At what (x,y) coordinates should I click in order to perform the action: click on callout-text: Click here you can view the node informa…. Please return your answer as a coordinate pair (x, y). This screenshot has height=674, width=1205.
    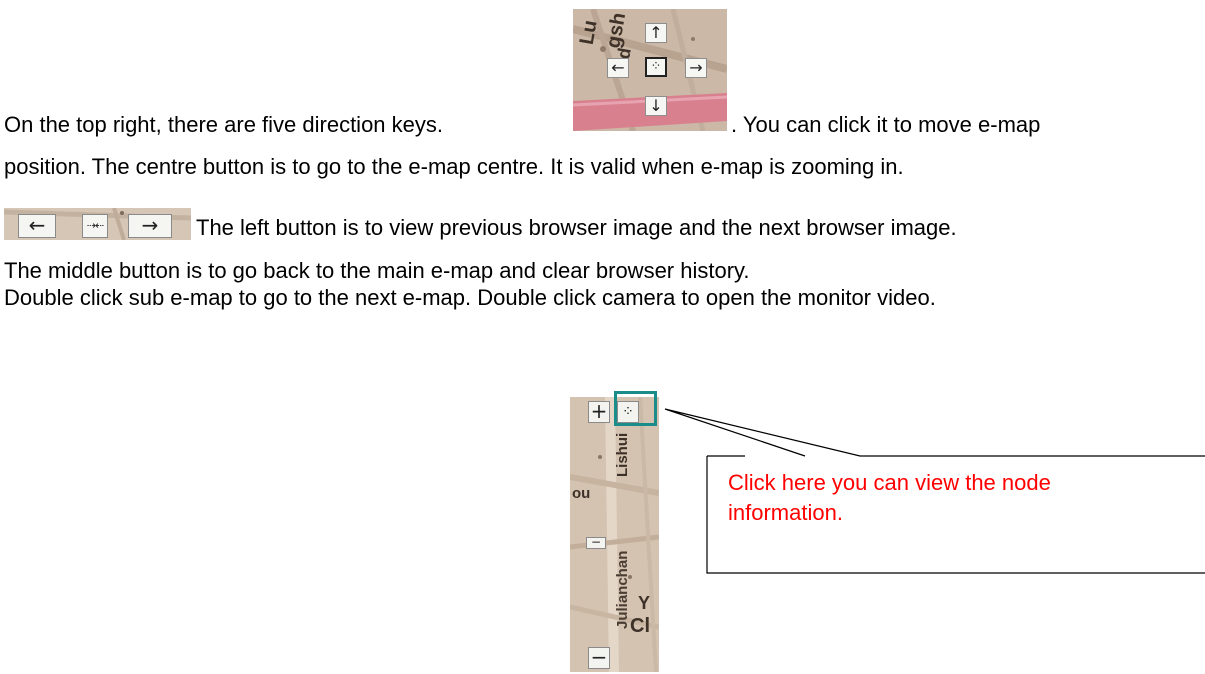
    Looking at the image, I should click on (889, 497).